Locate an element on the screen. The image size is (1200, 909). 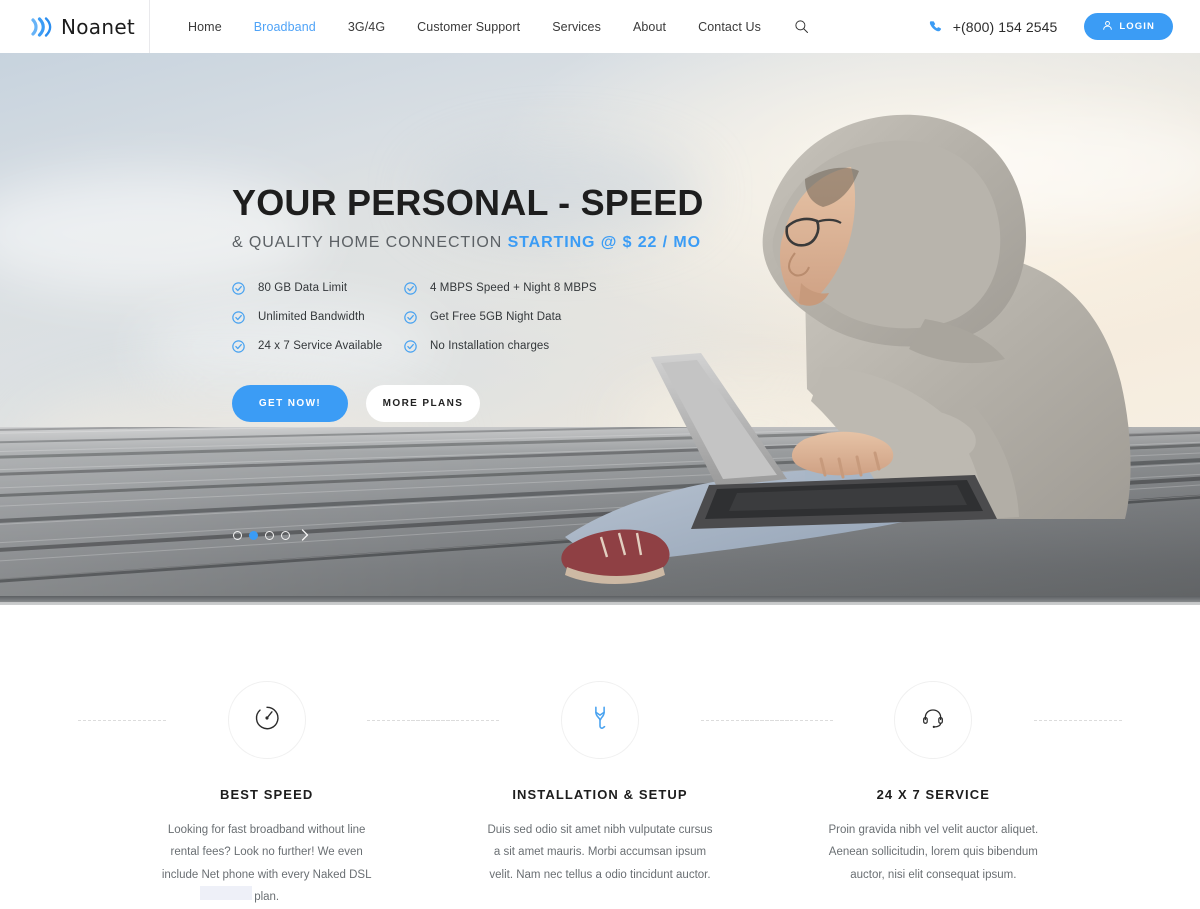
hero-cta-row: GET NOW! MORE PLANS is located at coordinates (462, 403).